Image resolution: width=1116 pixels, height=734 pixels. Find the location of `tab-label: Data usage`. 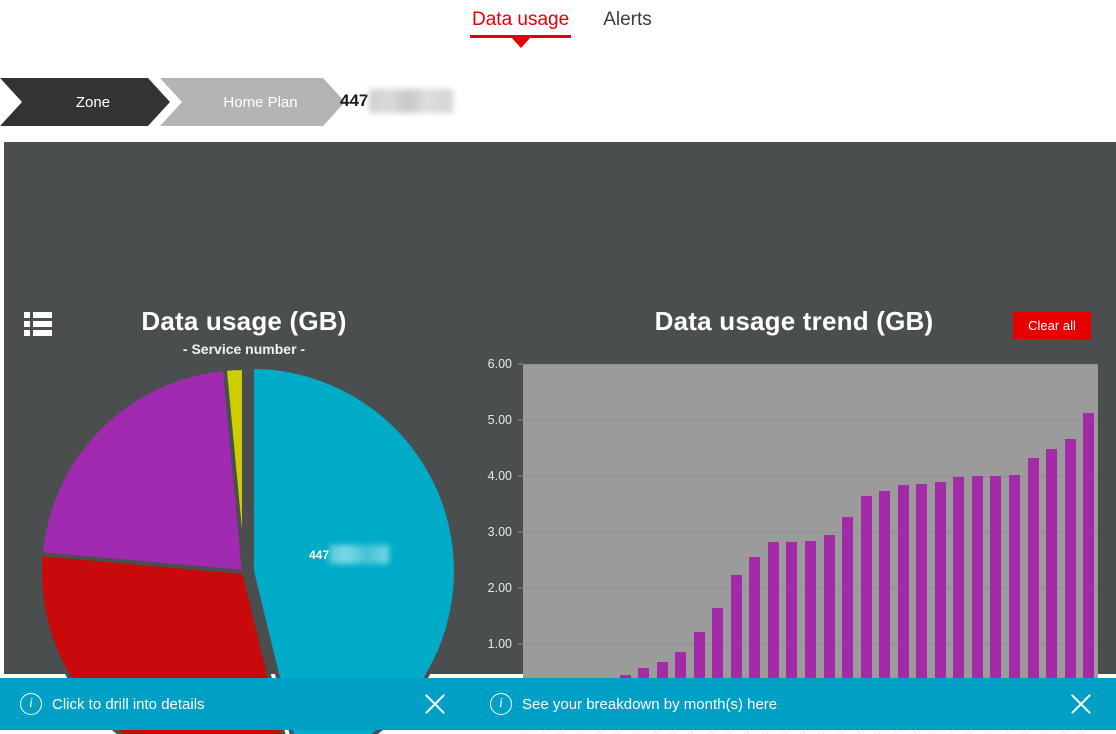

tab-label: Data usage is located at coordinates (521, 19).